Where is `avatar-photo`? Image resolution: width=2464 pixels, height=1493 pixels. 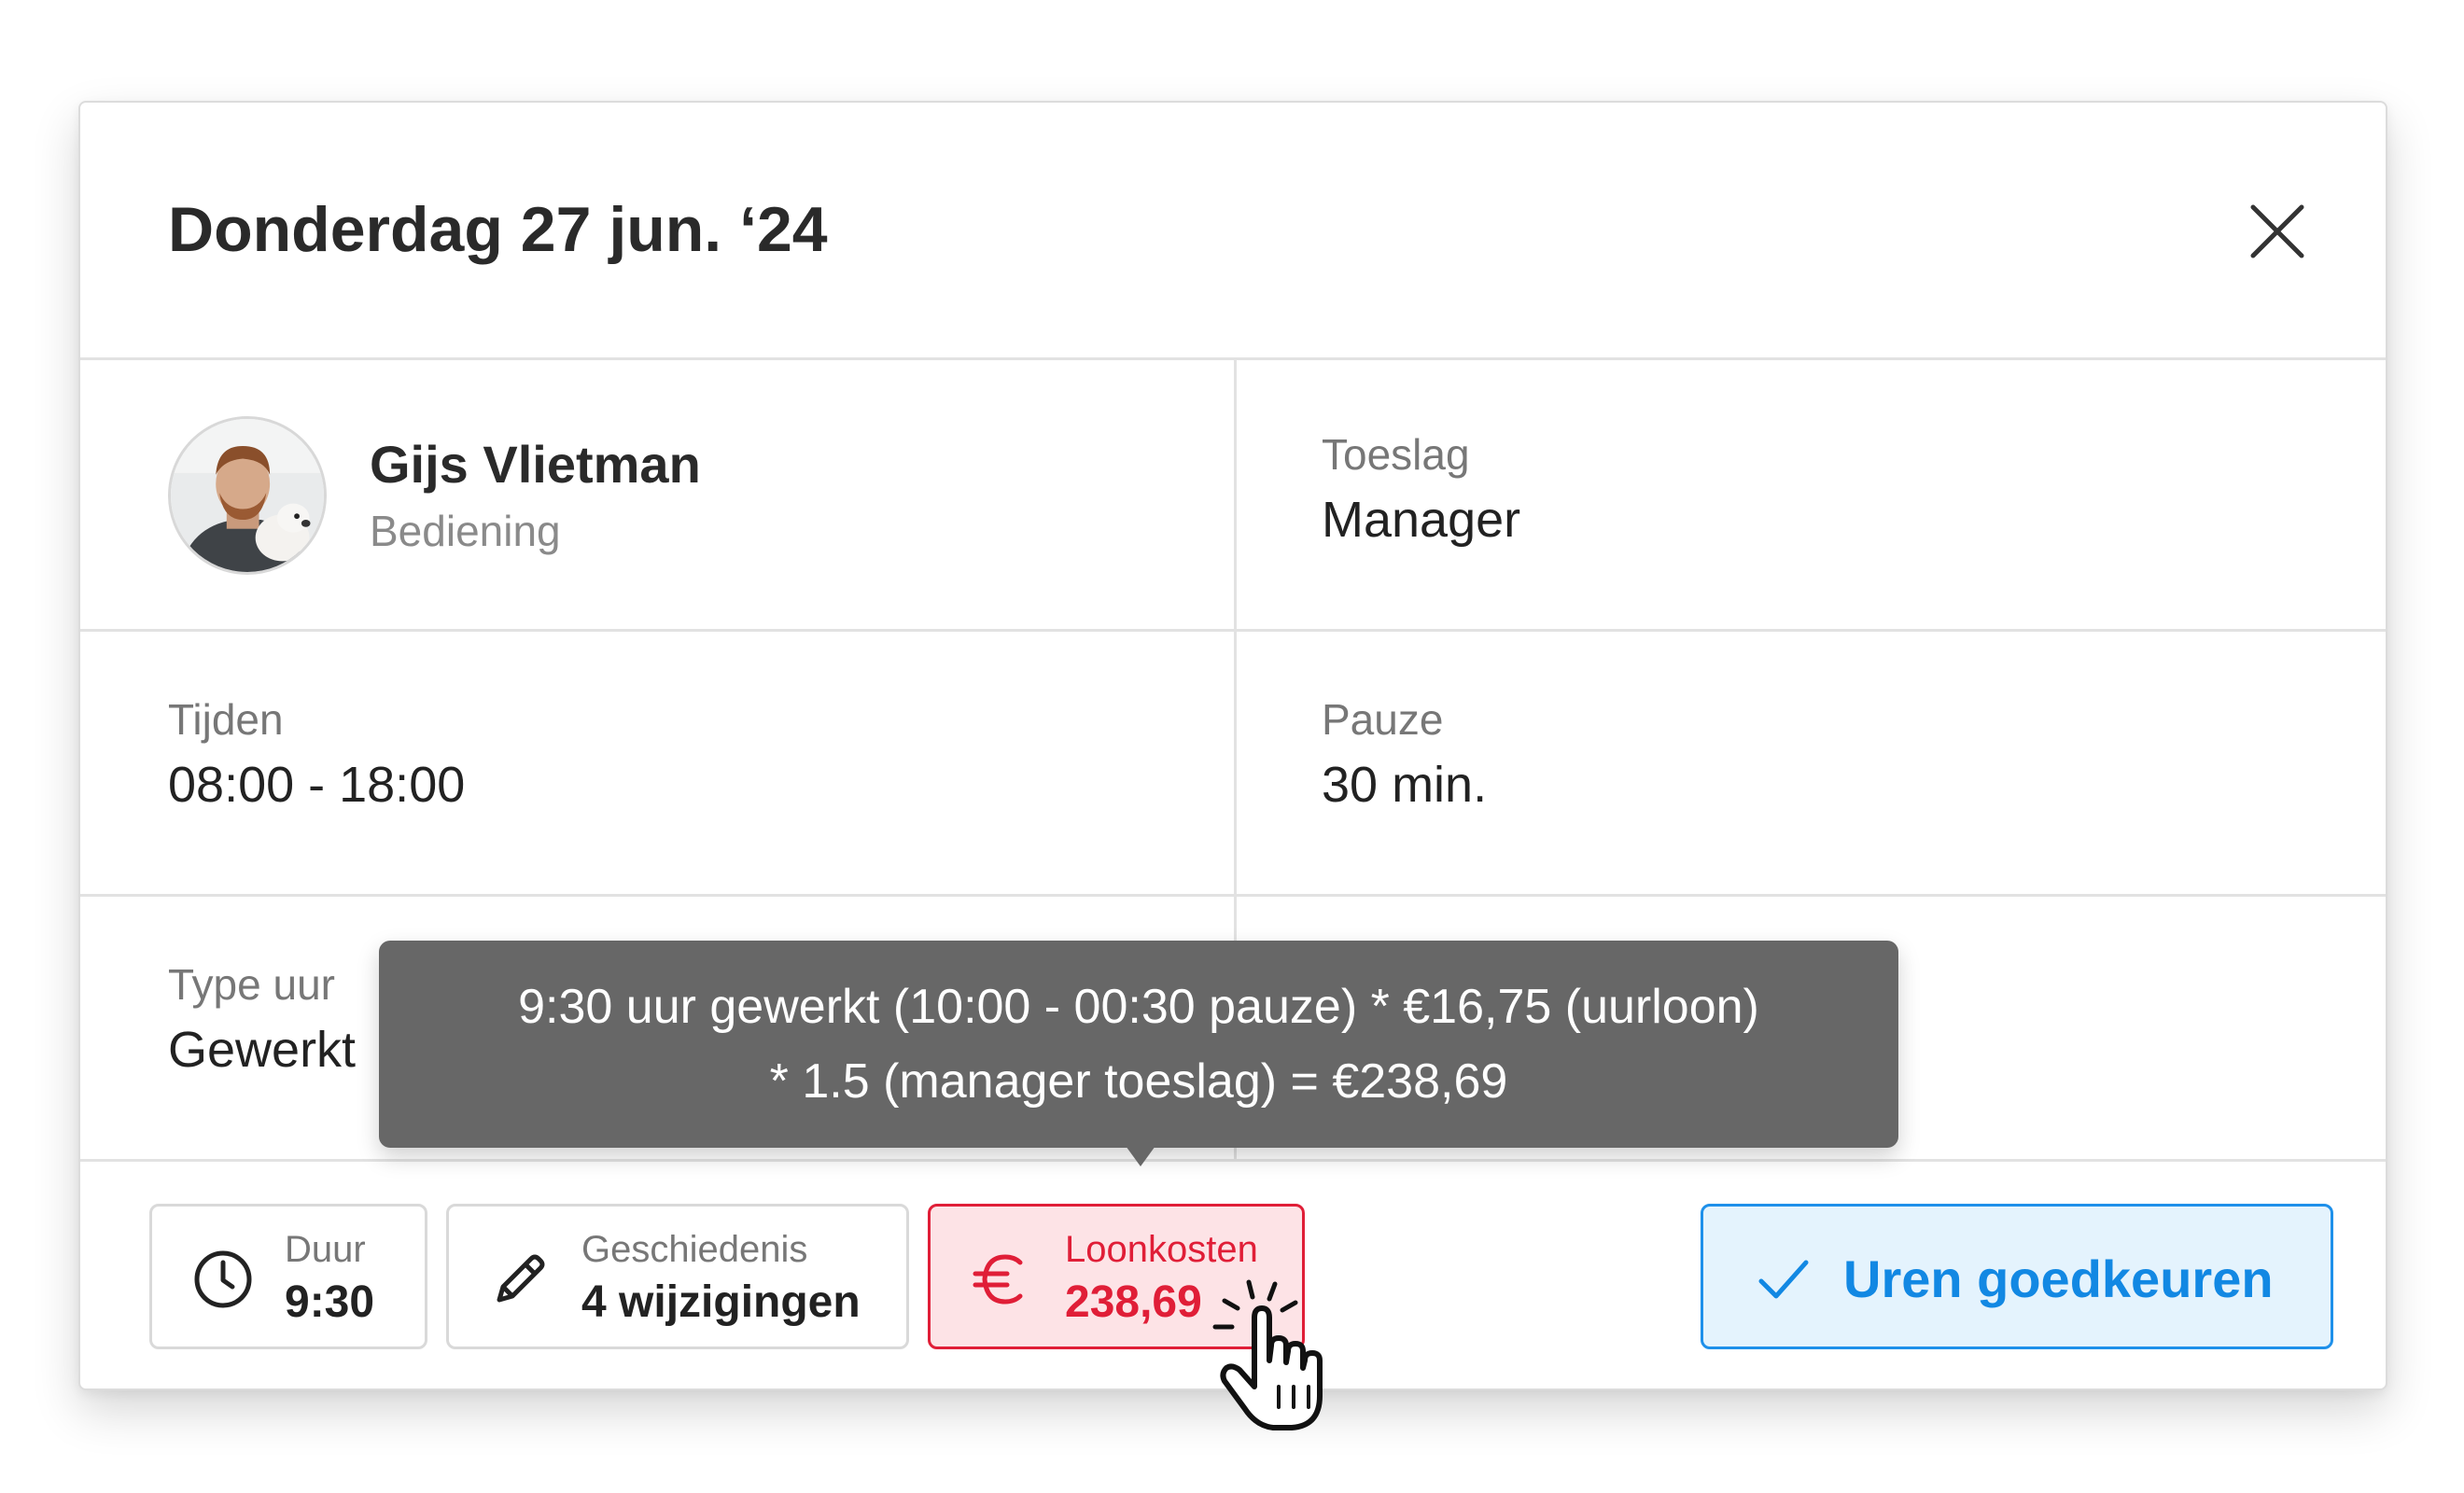
avatar-photo is located at coordinates (248, 496).